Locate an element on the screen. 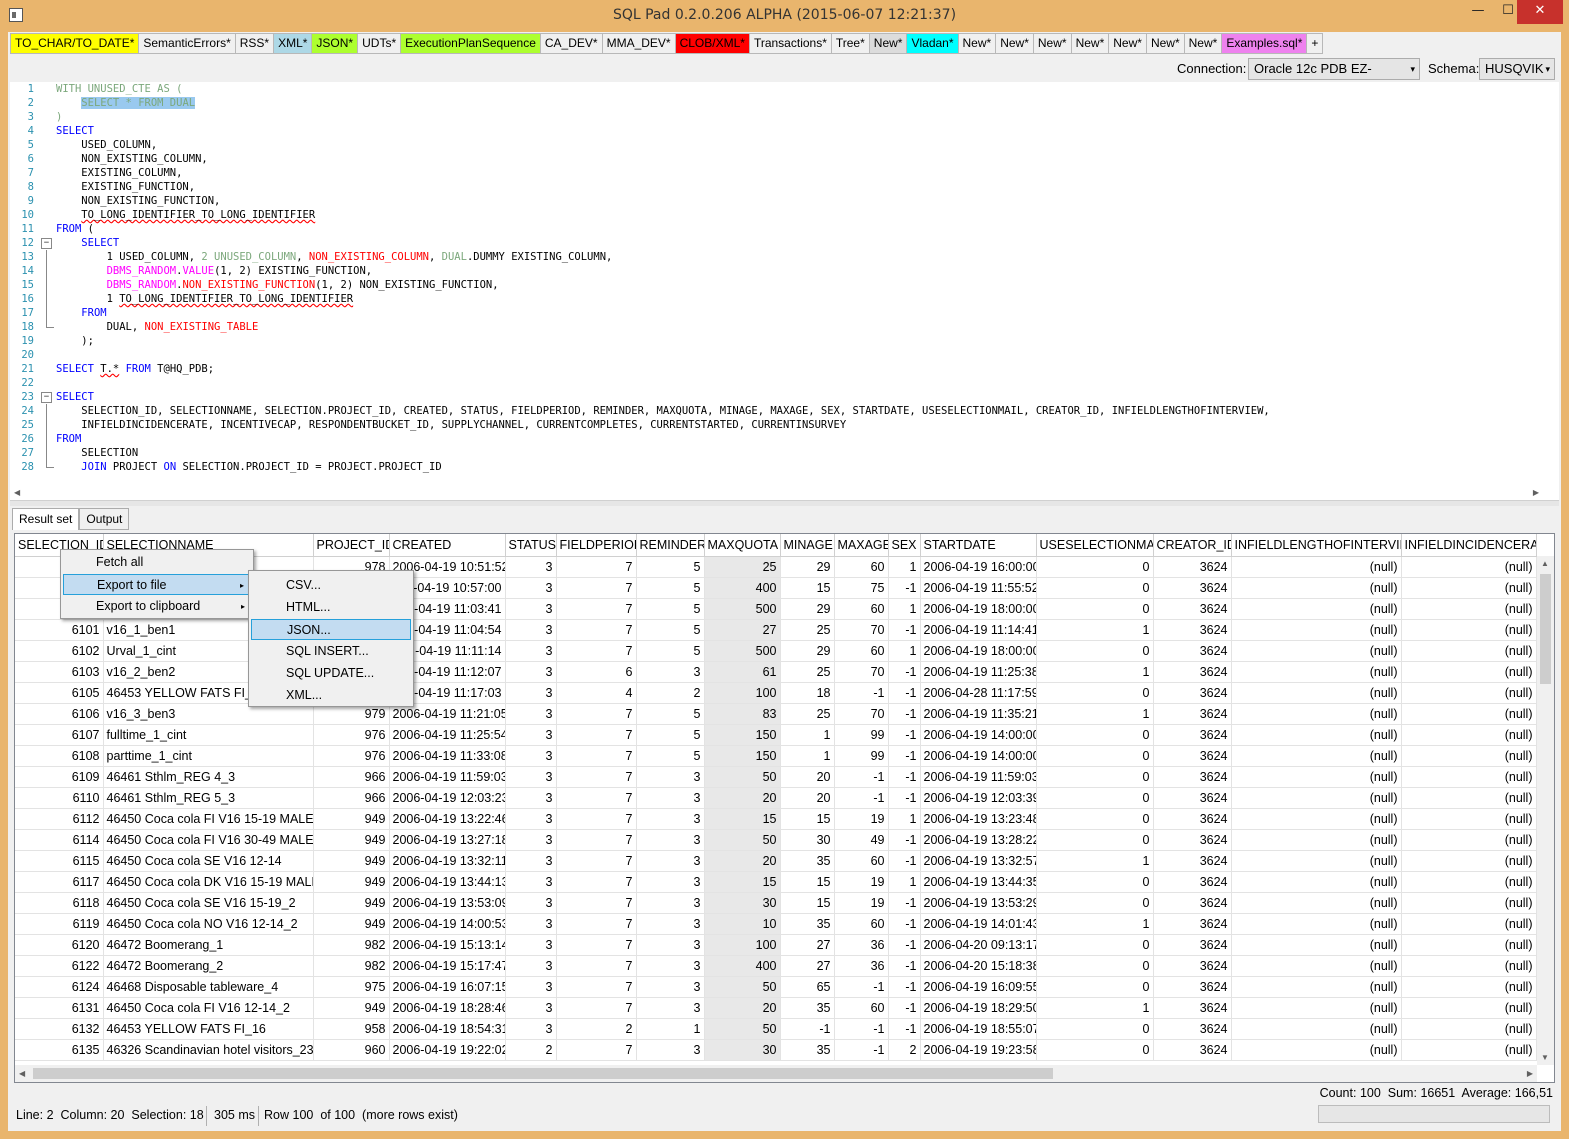  document-tab: Transactions* is located at coordinates (789, 43).